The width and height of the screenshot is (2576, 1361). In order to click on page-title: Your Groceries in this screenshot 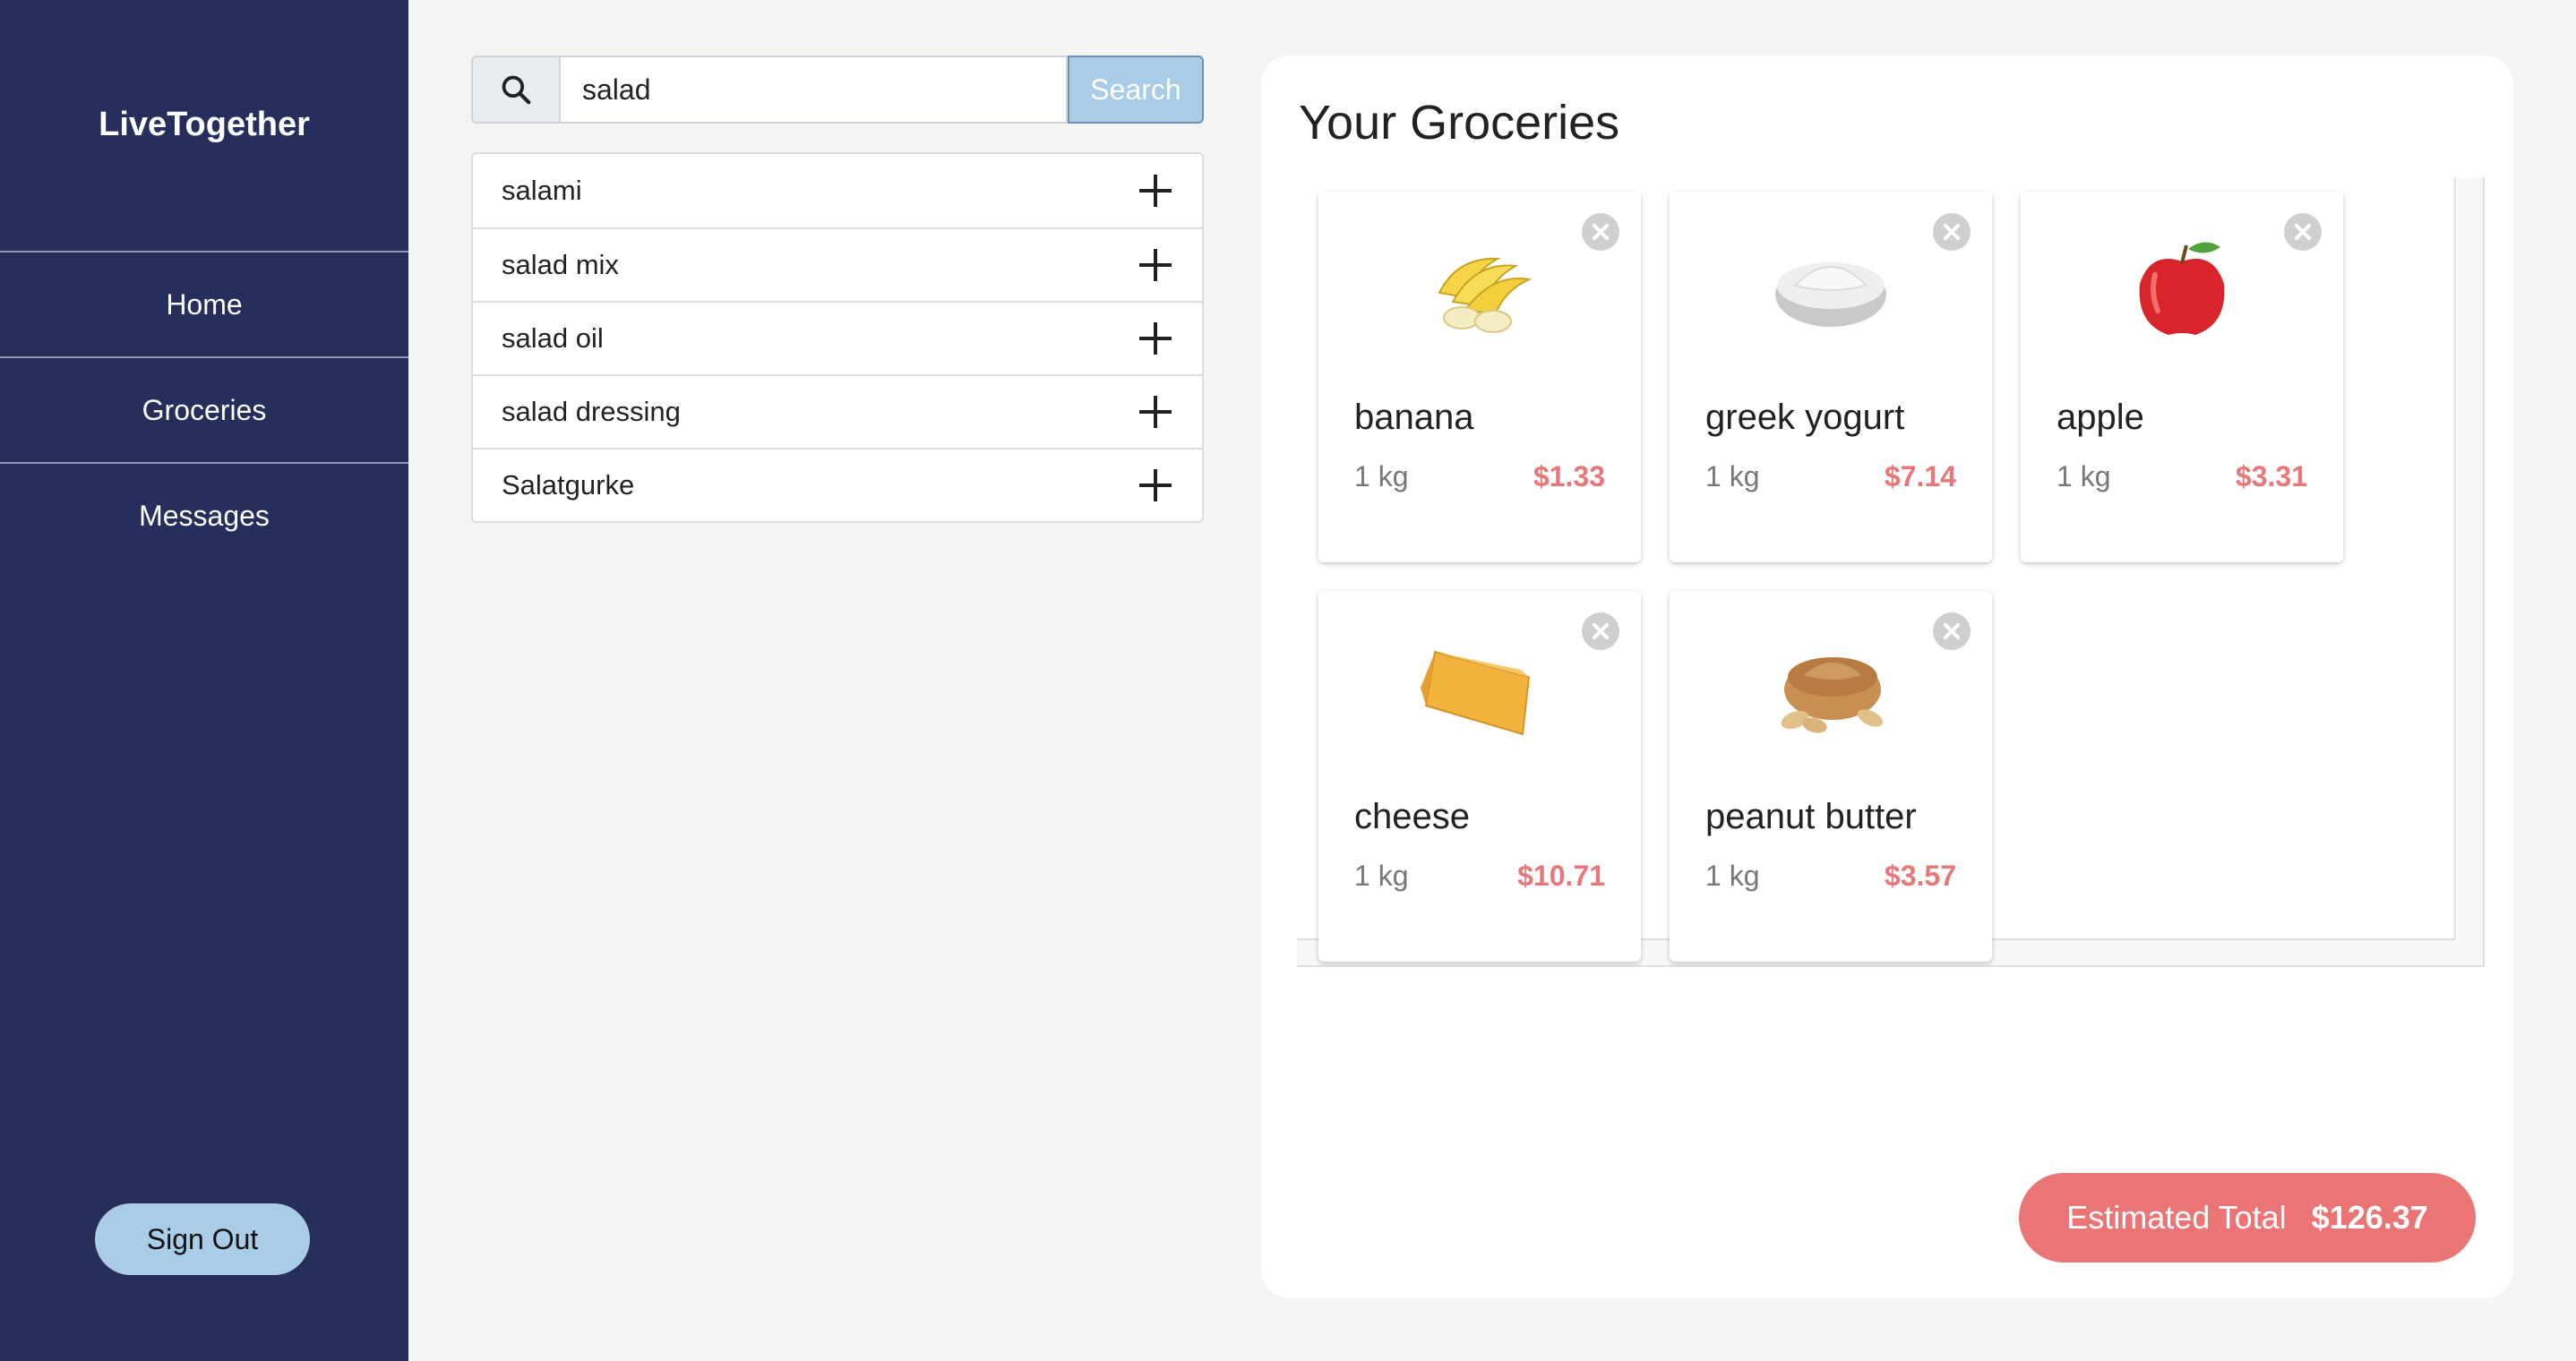, I will do `click(1459, 123)`.